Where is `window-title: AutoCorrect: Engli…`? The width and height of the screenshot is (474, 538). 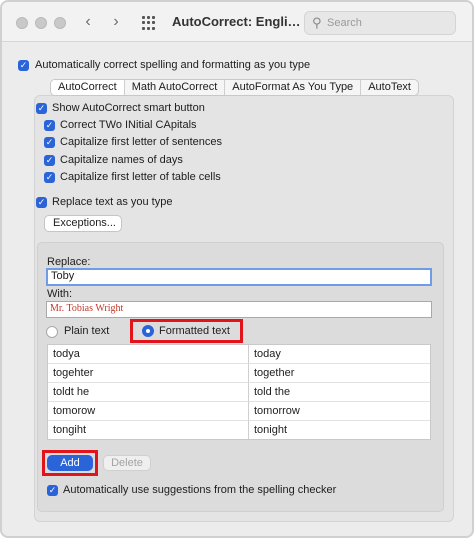
window-title: AutoCorrect: Engli… is located at coordinates (236, 21).